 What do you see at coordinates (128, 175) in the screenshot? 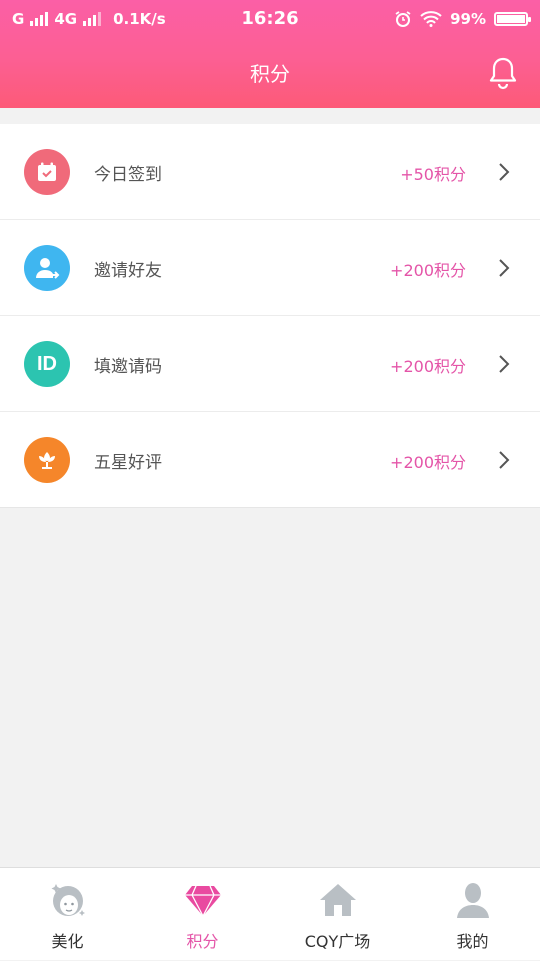
I see `task-label: 今日签到` at bounding box center [128, 175].